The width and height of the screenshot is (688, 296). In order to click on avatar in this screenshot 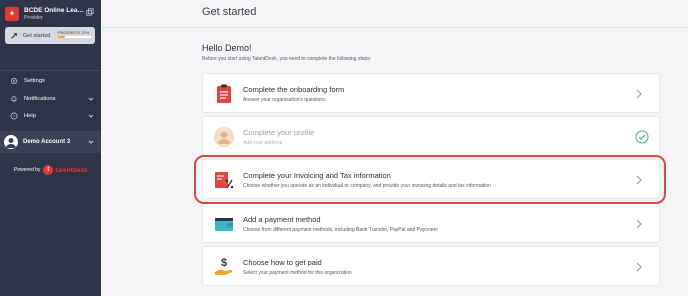, I will do `click(11, 142)`.